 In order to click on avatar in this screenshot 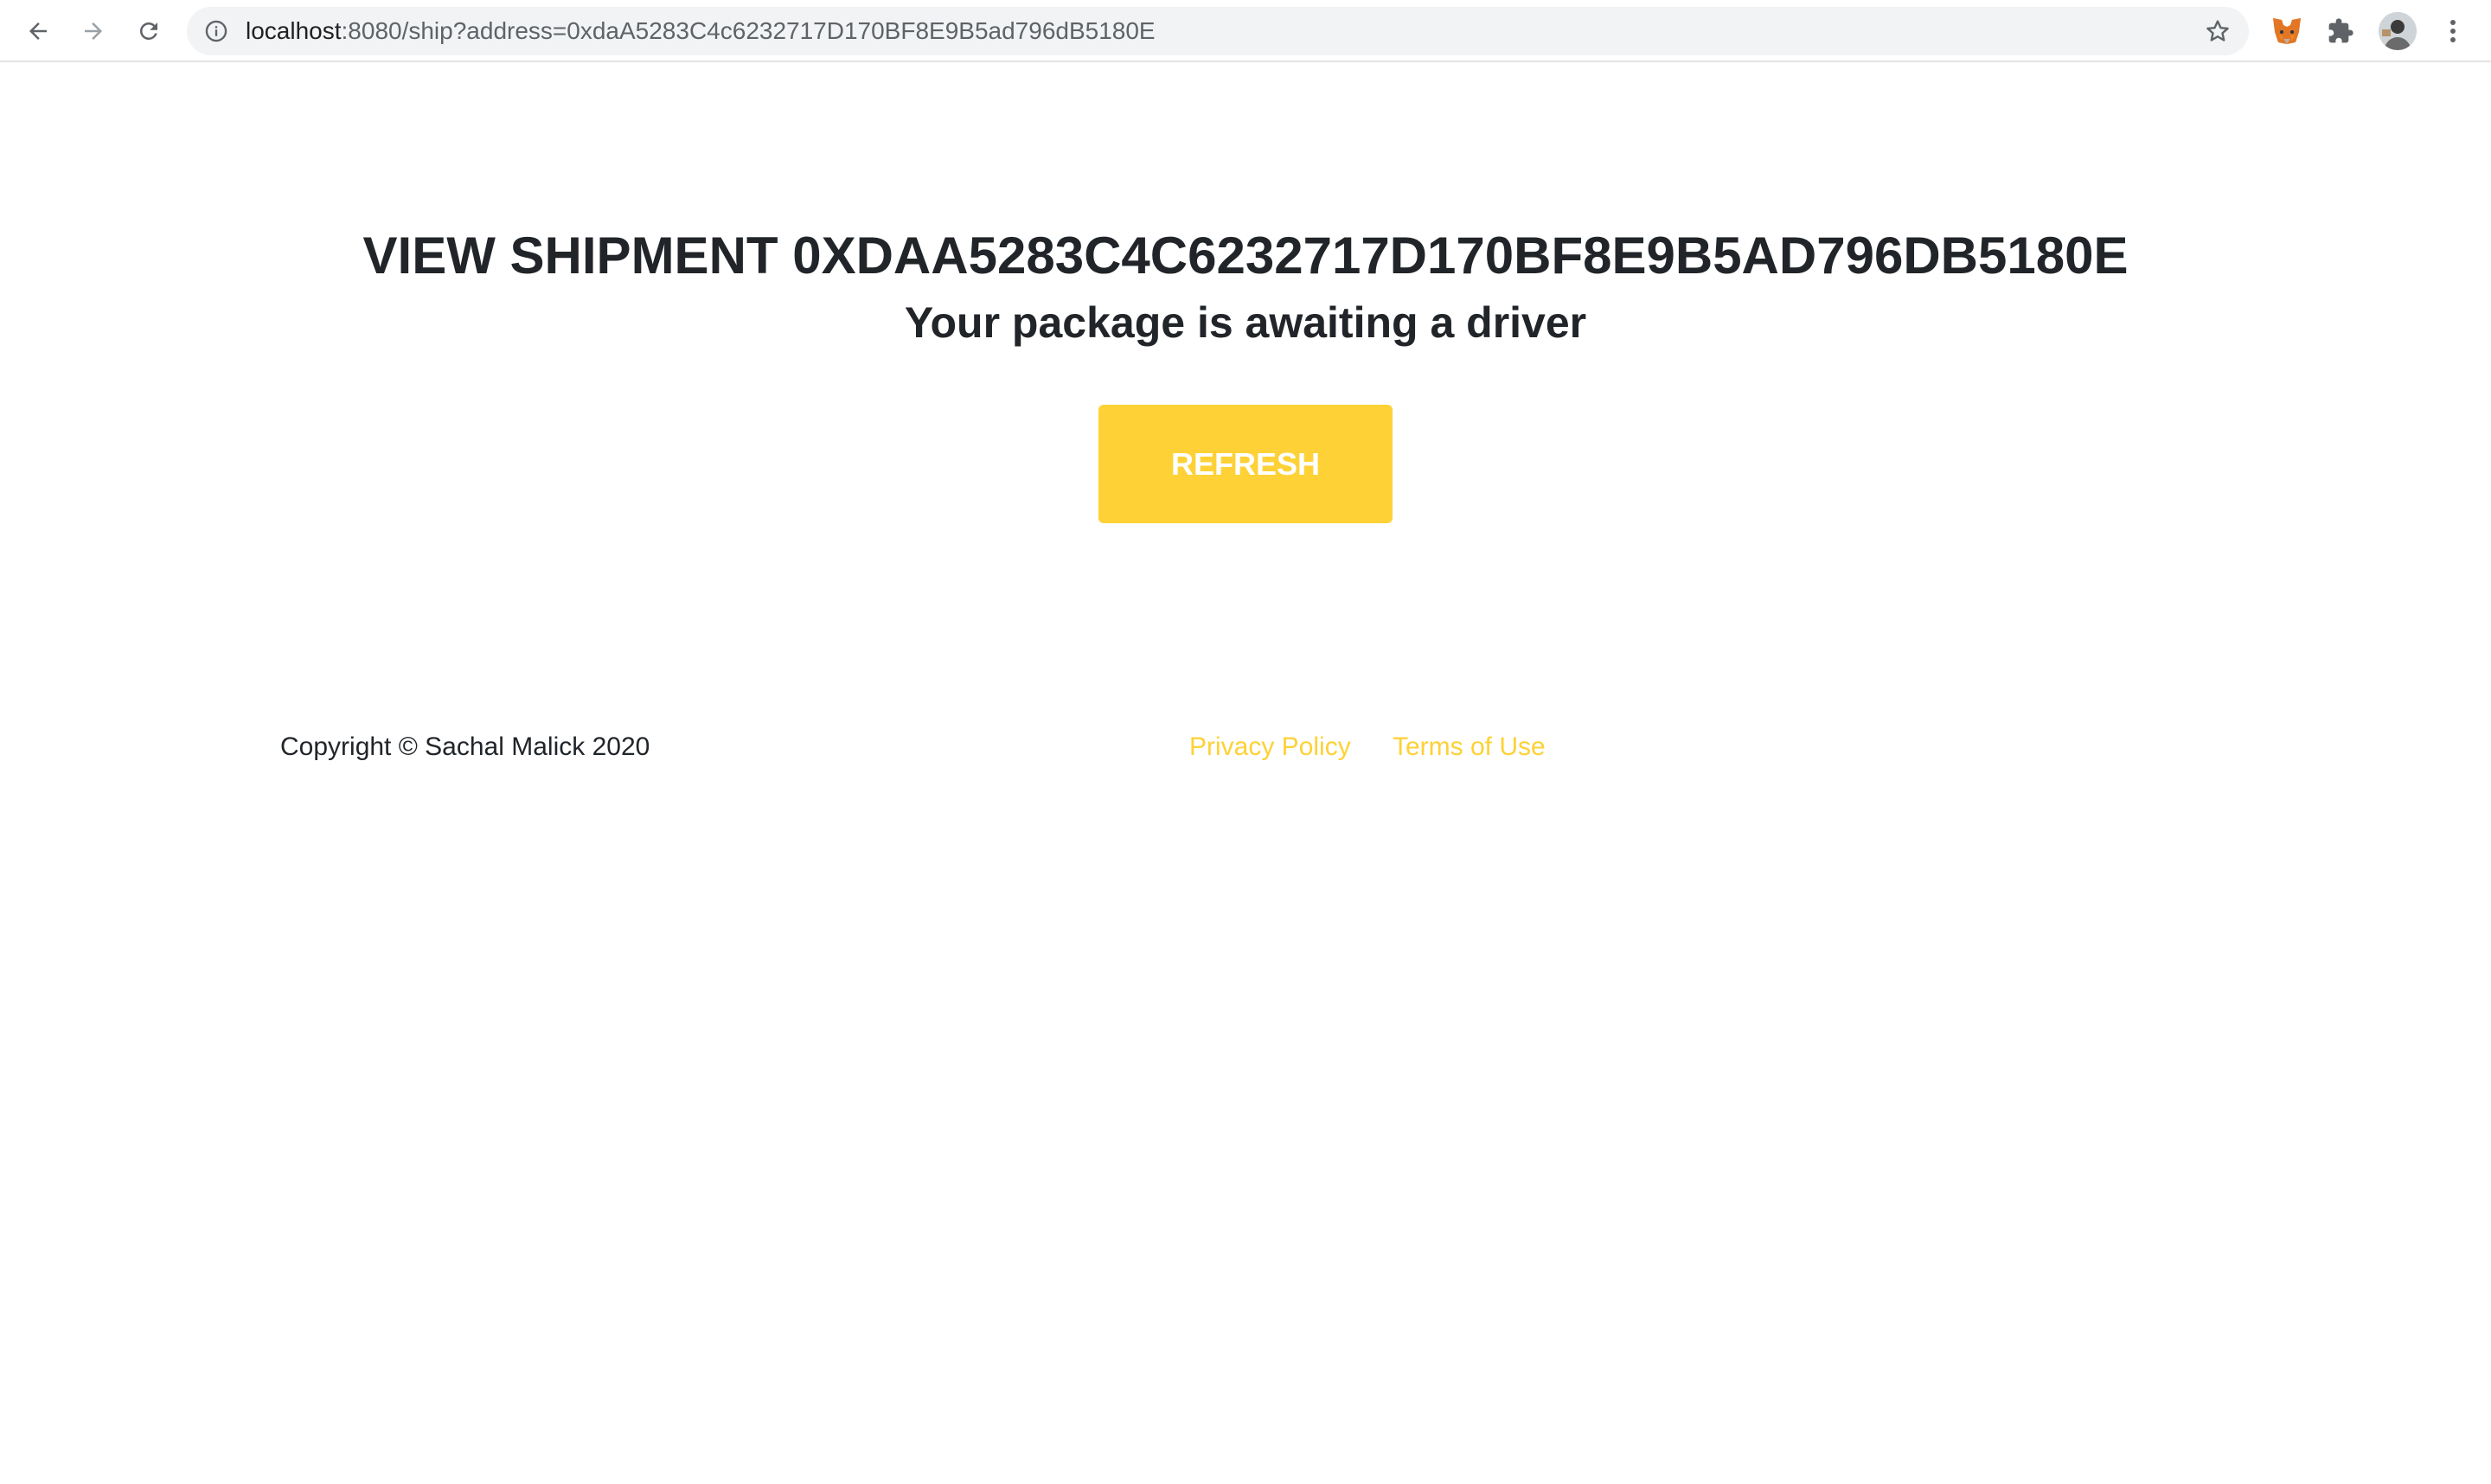, I will do `click(2398, 31)`.